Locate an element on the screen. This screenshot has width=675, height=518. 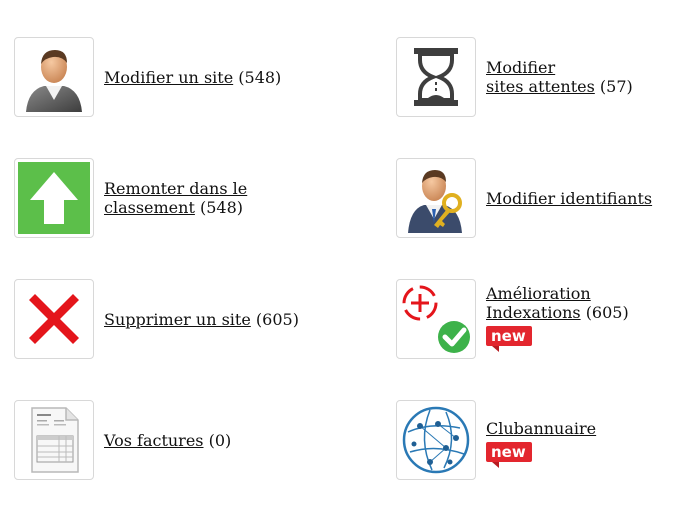
clubannuaire-tile is located at coordinates (436, 440).